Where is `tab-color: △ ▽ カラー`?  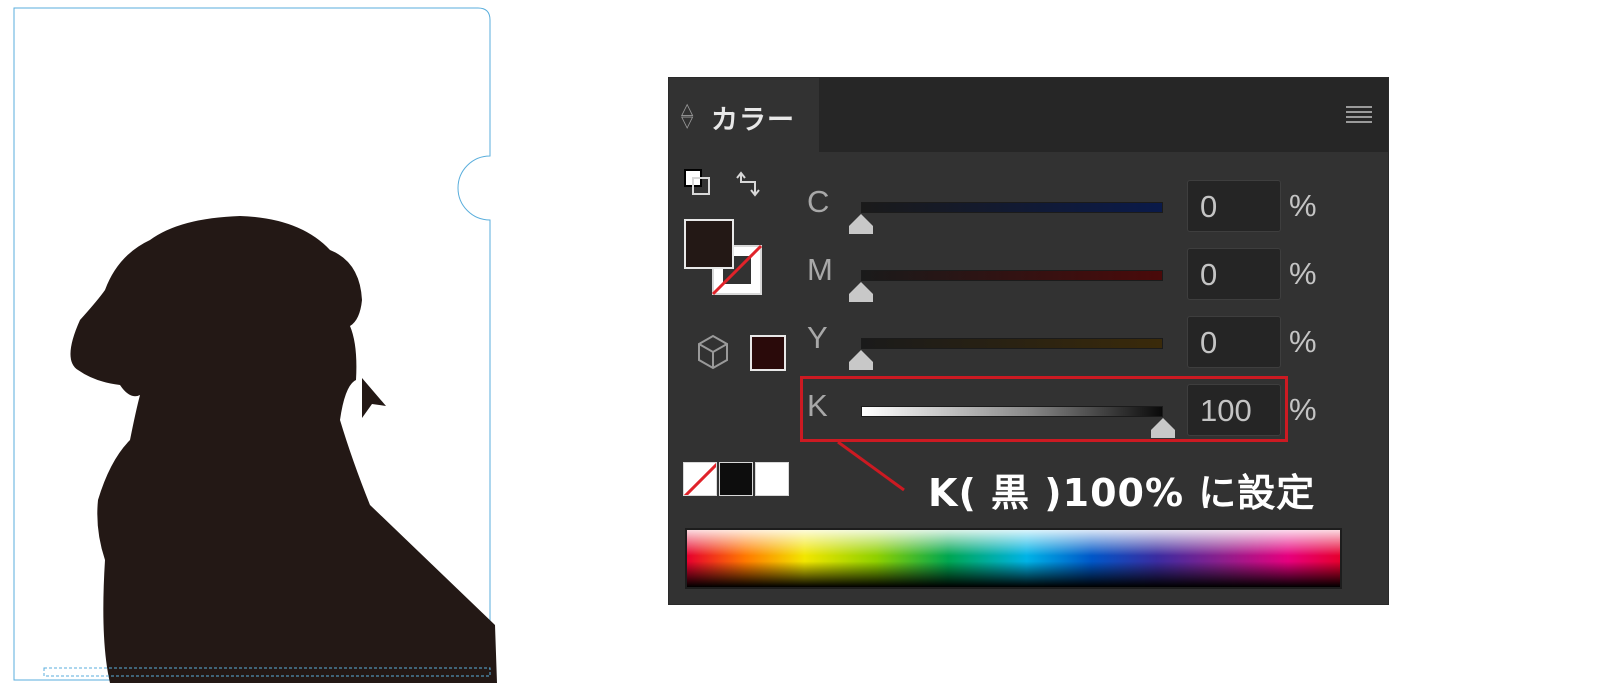
tab-color: △ ▽ カラー is located at coordinates (744, 115).